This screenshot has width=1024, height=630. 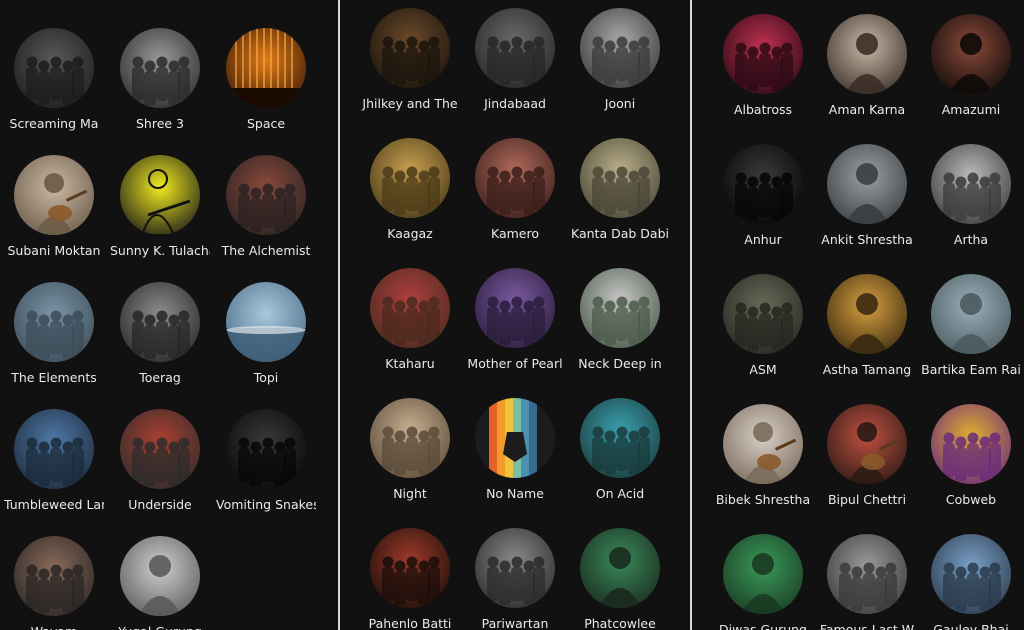 I want to click on artist-tile: Anhur, so click(x=763, y=195).